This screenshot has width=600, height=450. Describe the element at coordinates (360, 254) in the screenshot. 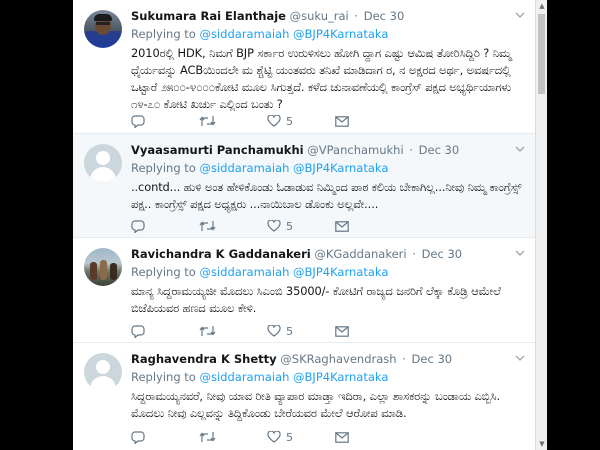

I see `author-handle: @KGaddanakeri` at that location.